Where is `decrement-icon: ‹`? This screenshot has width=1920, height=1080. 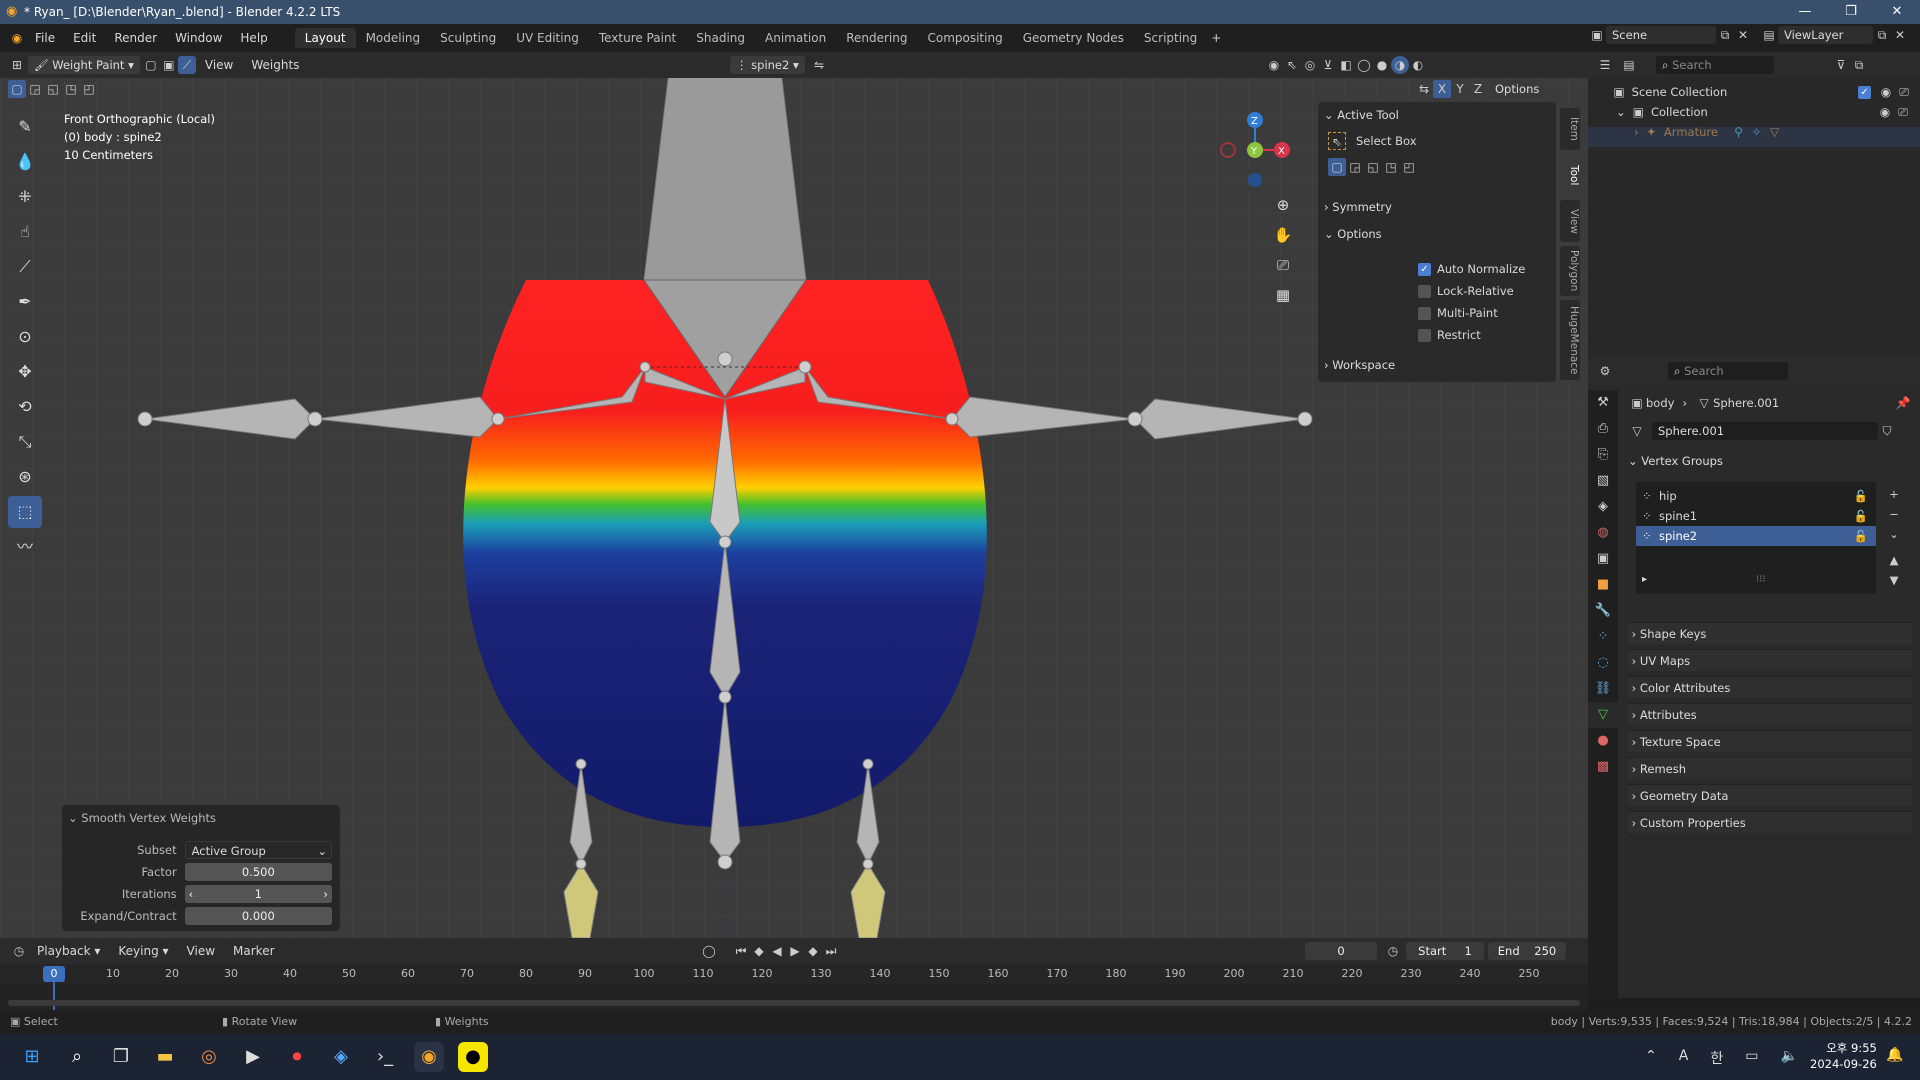 decrement-icon: ‹ is located at coordinates (191, 894).